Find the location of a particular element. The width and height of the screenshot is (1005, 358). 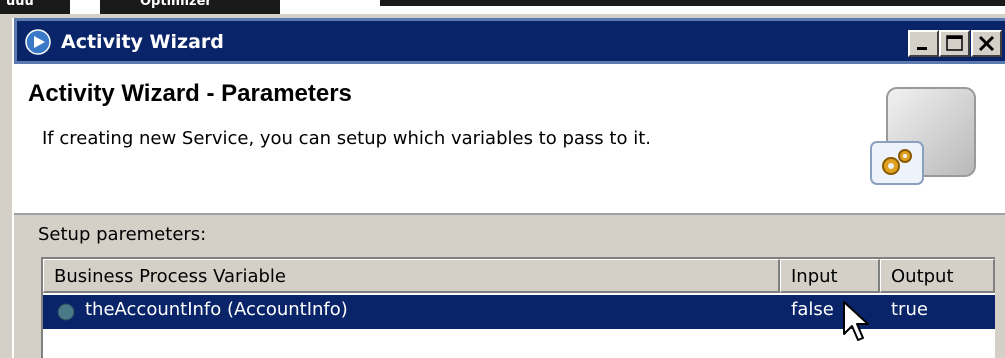

close-icon is located at coordinates (986, 43).